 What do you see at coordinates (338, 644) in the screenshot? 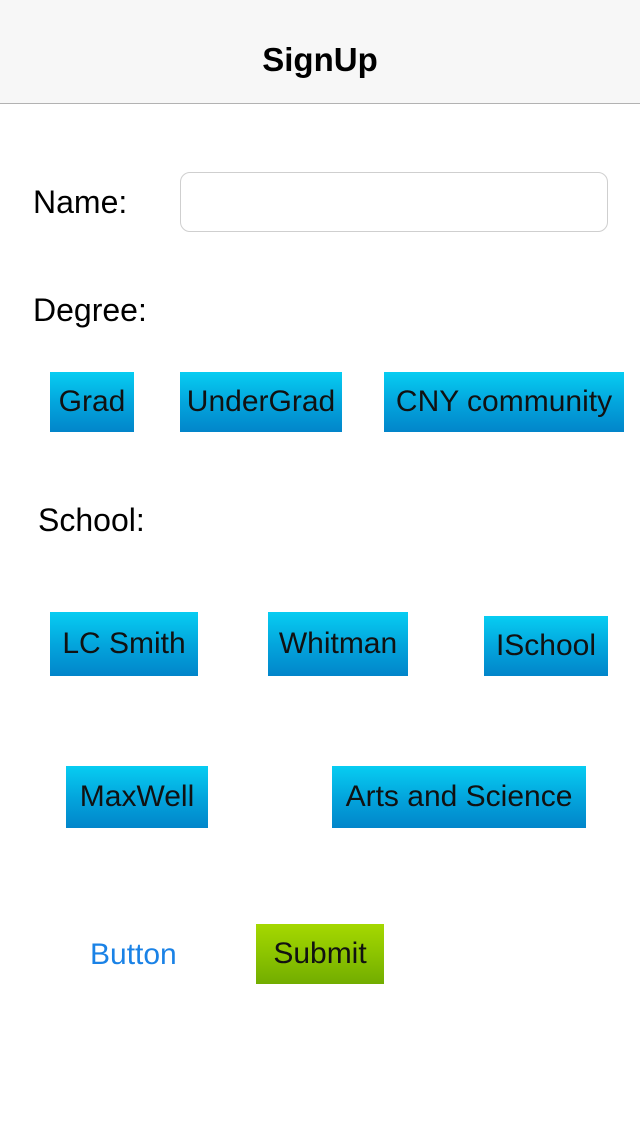
I see `whitman-button: Whitman` at bounding box center [338, 644].